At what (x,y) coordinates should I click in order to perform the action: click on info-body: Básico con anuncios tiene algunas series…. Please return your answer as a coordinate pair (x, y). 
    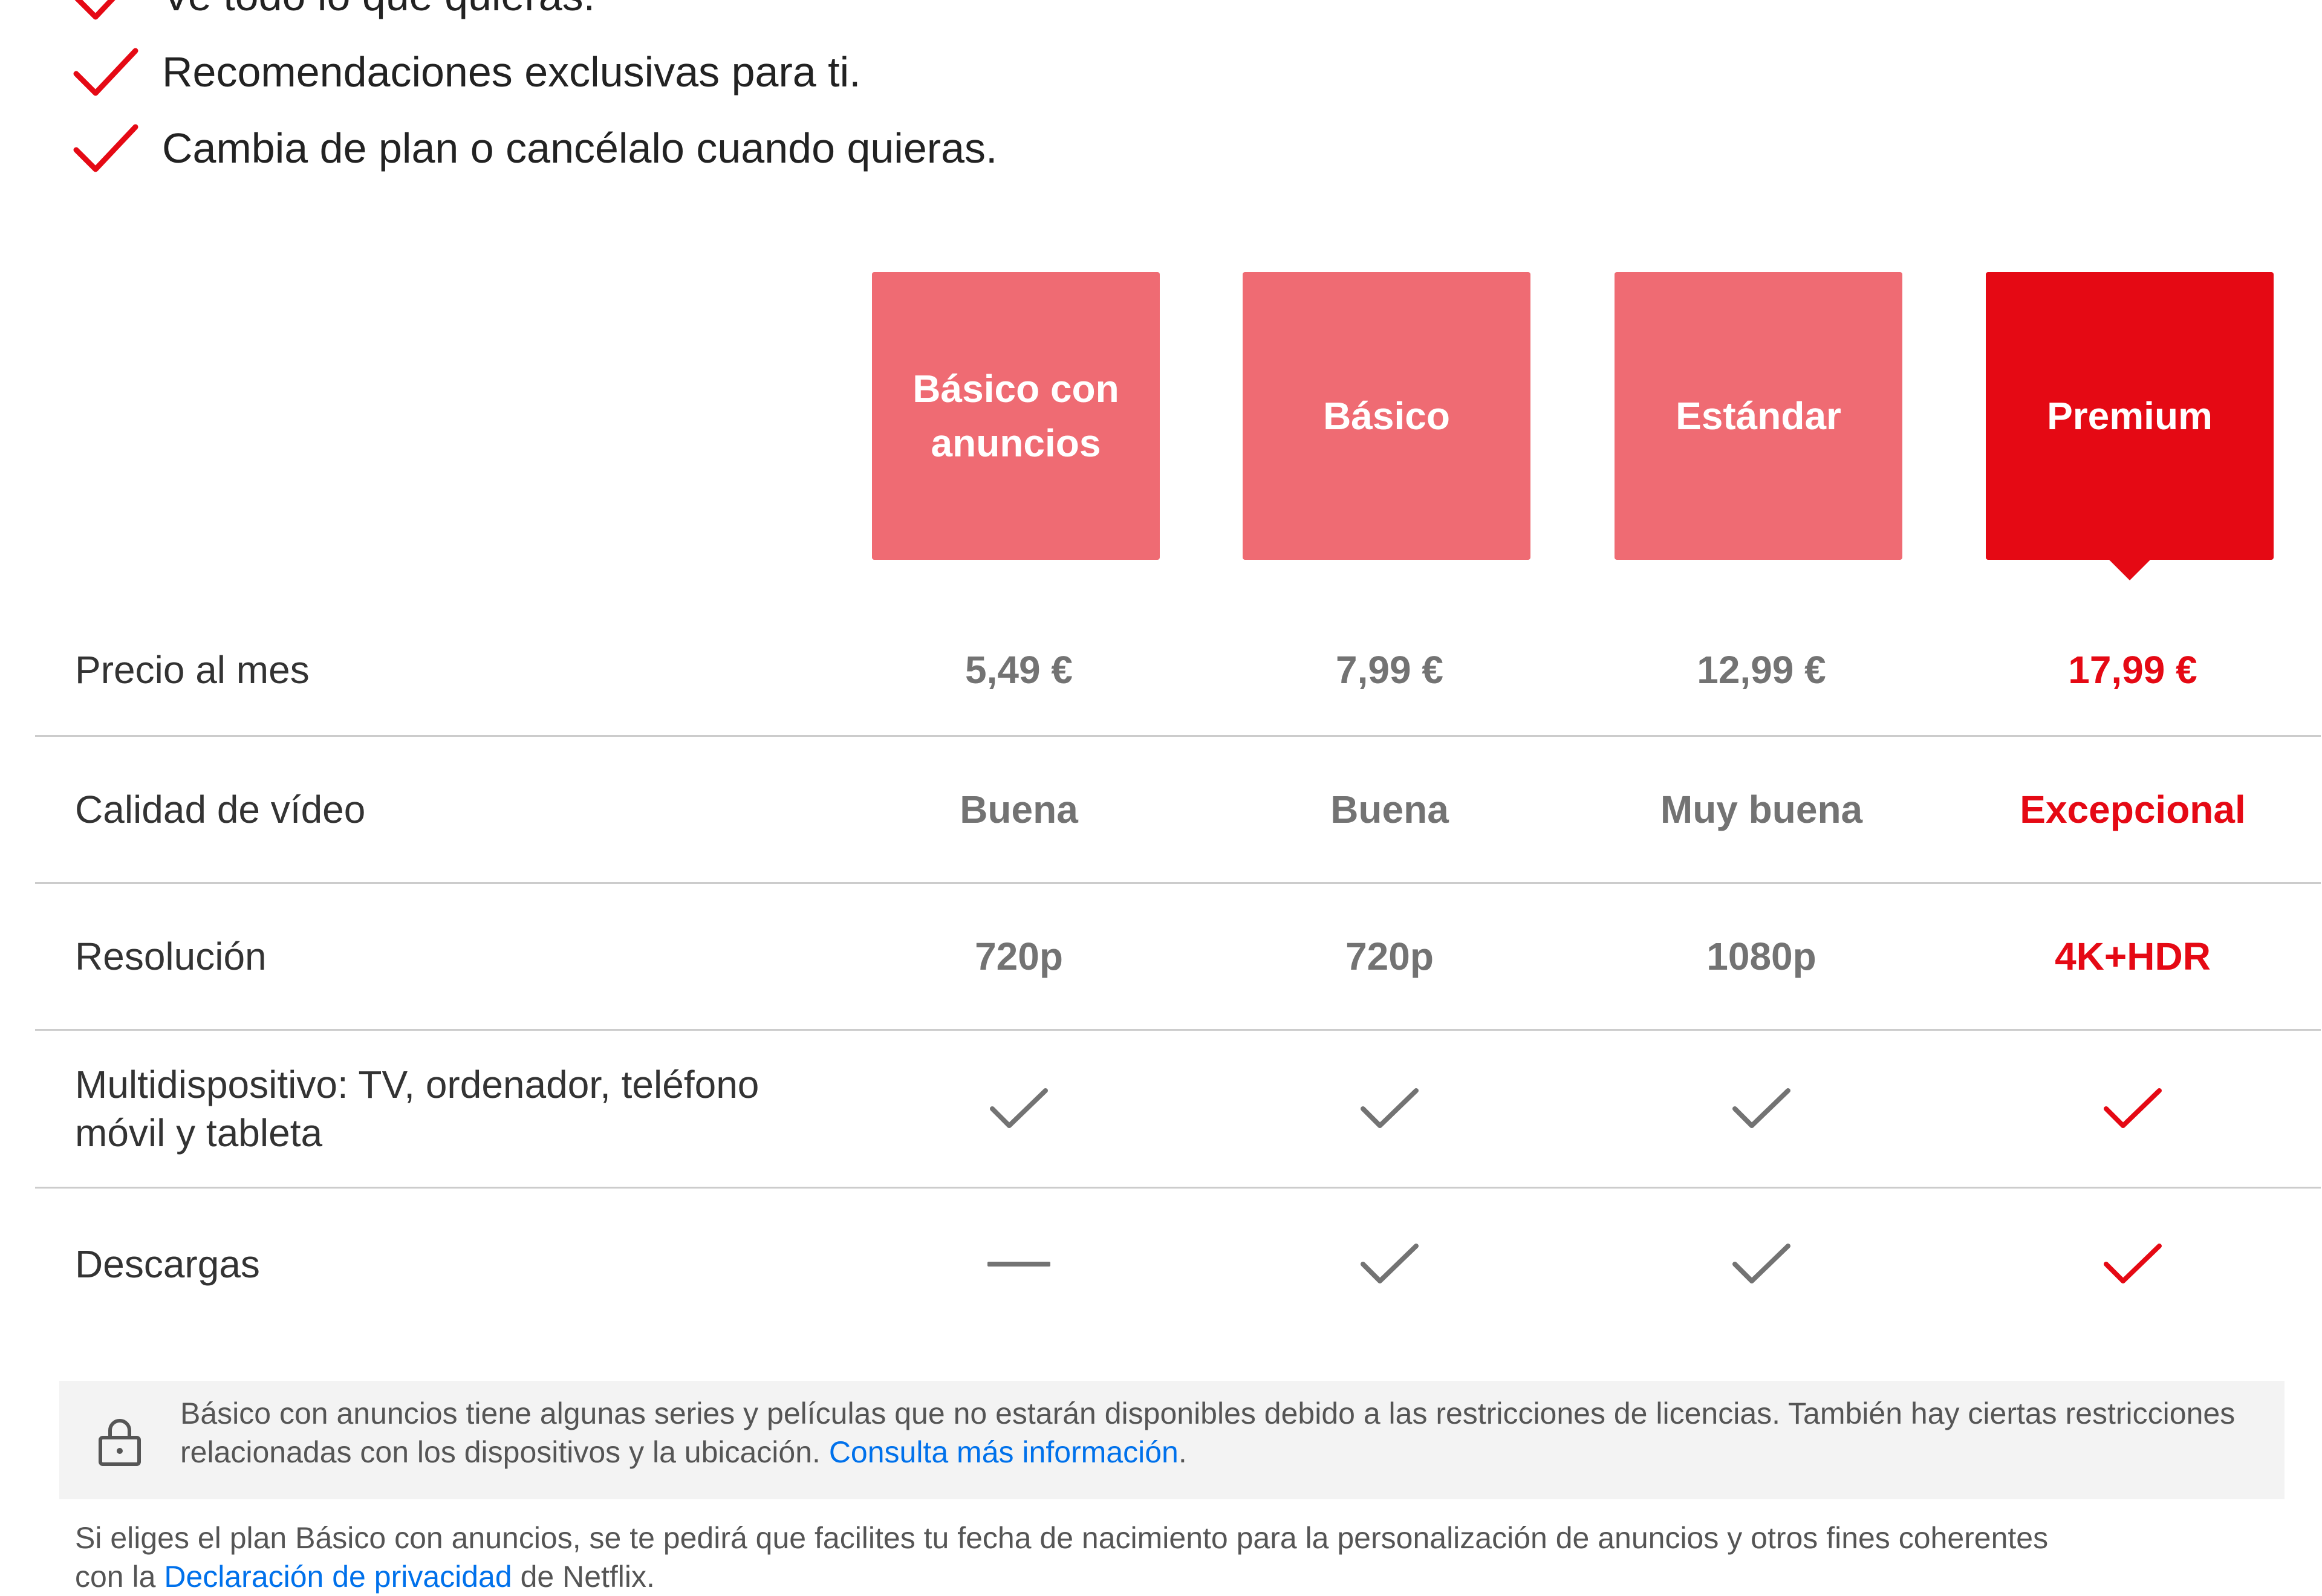
    Looking at the image, I should click on (1208, 1432).